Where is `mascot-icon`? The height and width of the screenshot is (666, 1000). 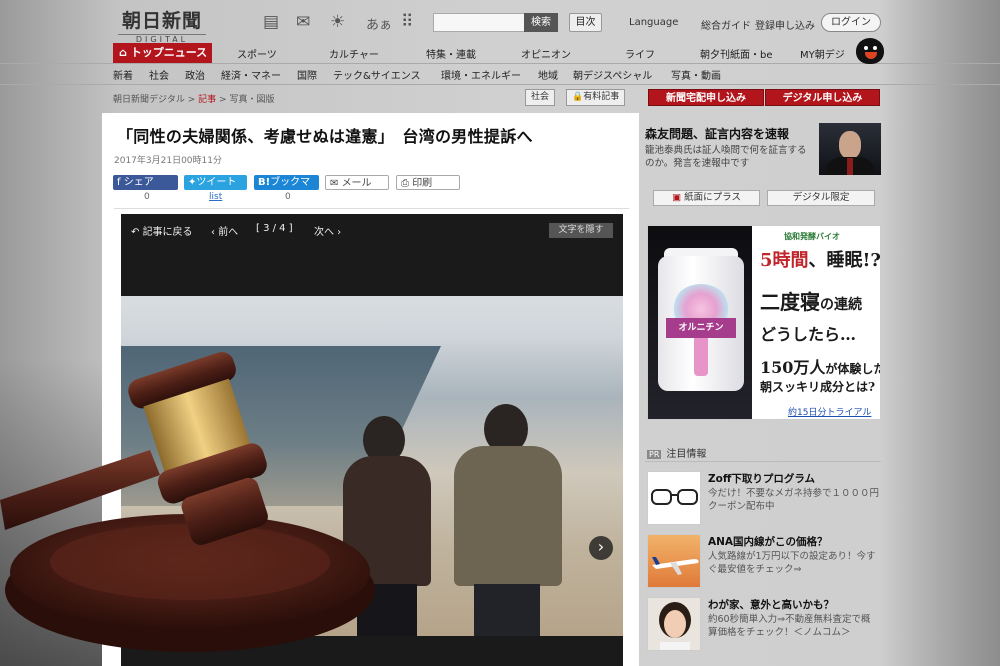
mascot-icon is located at coordinates (870, 51).